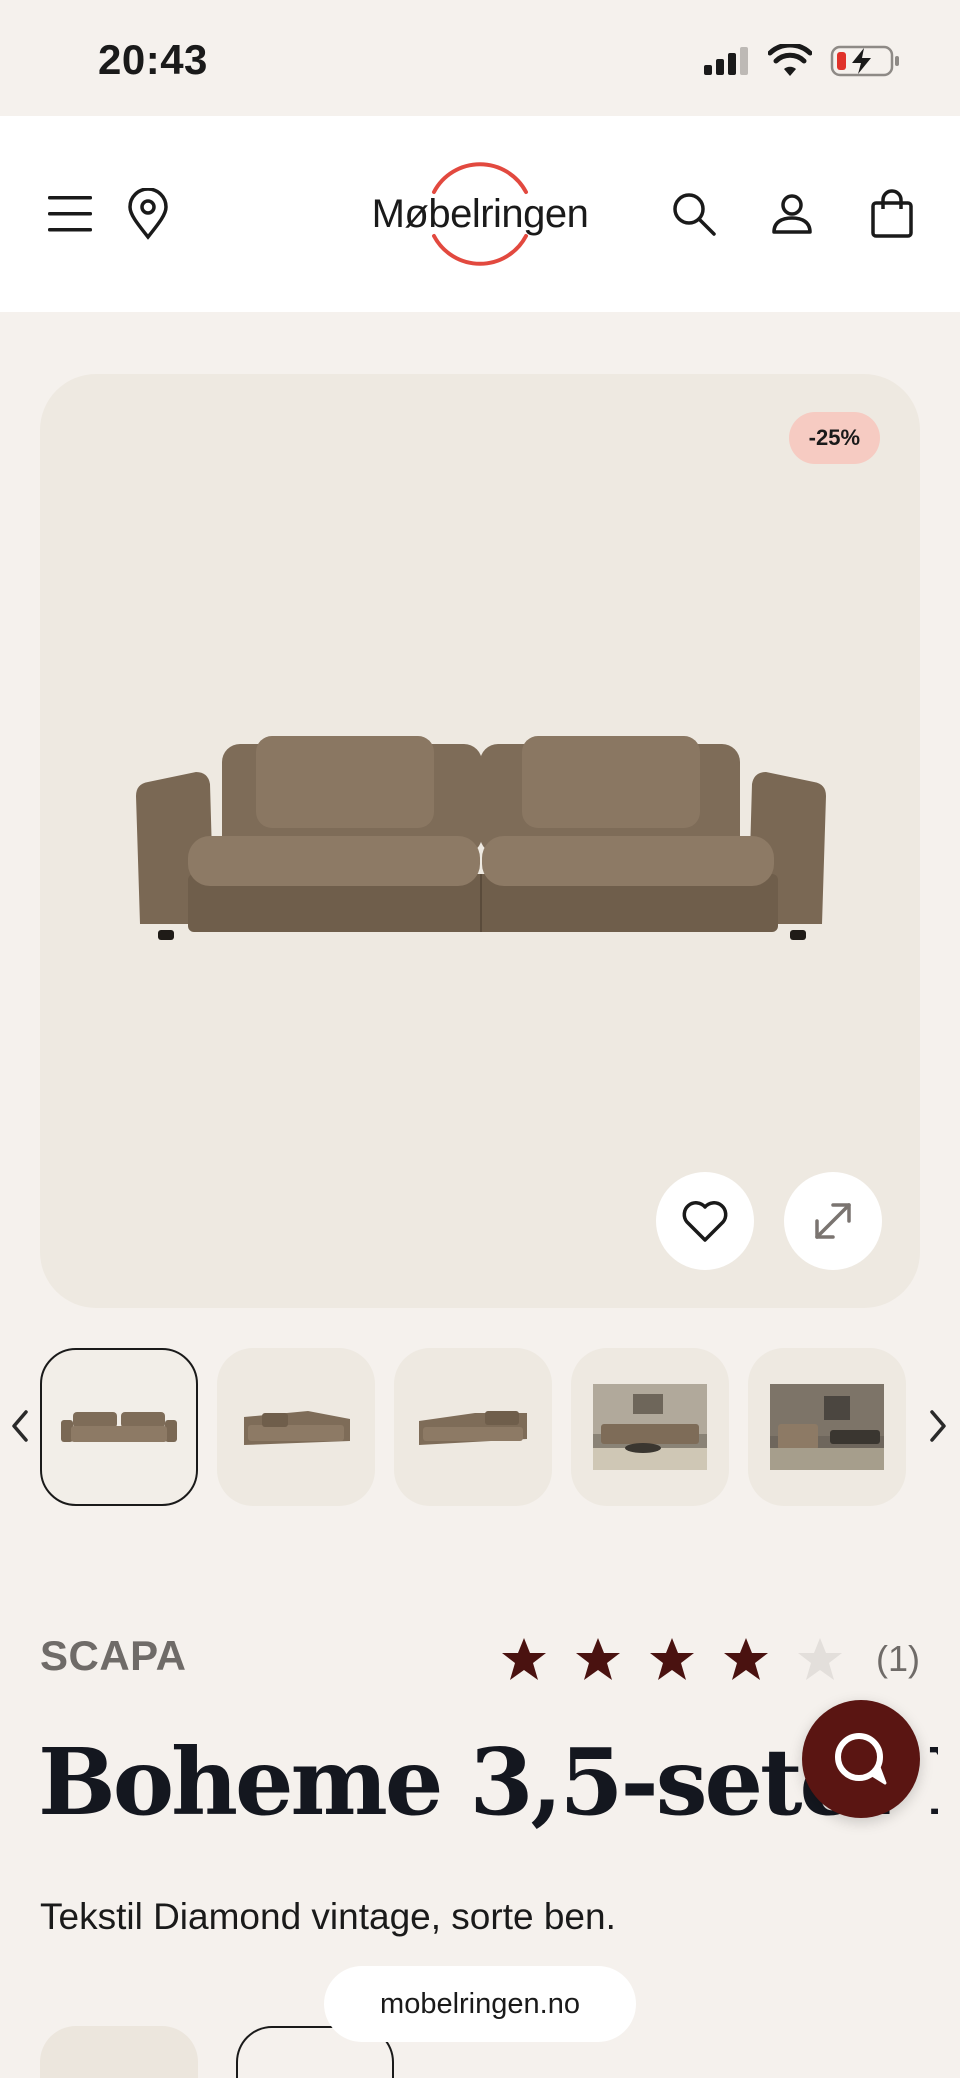  What do you see at coordinates (864, 61) in the screenshot?
I see `battery-charging-icon` at bounding box center [864, 61].